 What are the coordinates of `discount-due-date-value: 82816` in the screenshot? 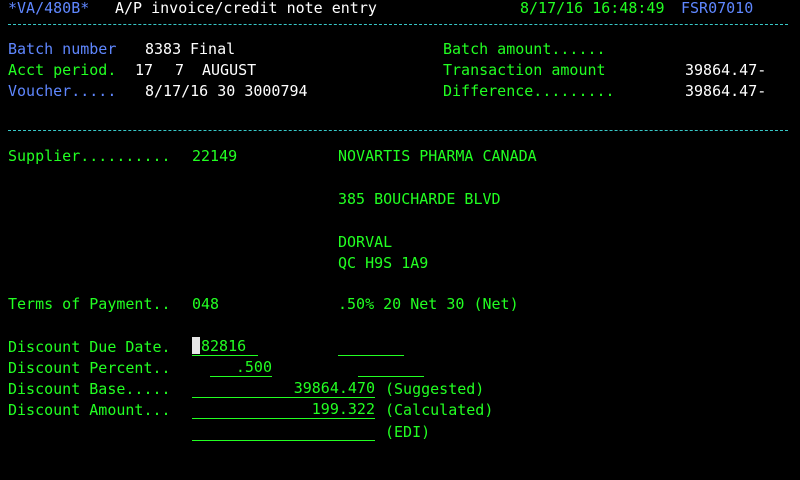 It's located at (224, 346).